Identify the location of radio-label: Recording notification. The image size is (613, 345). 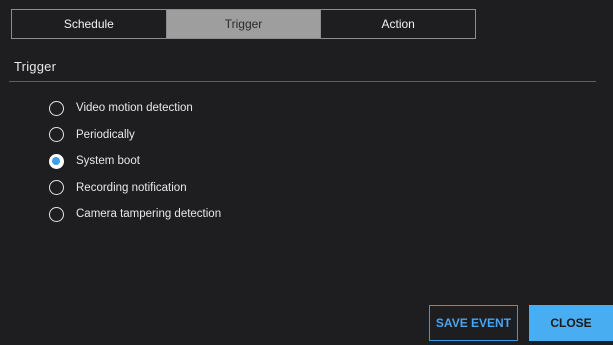
(131, 187).